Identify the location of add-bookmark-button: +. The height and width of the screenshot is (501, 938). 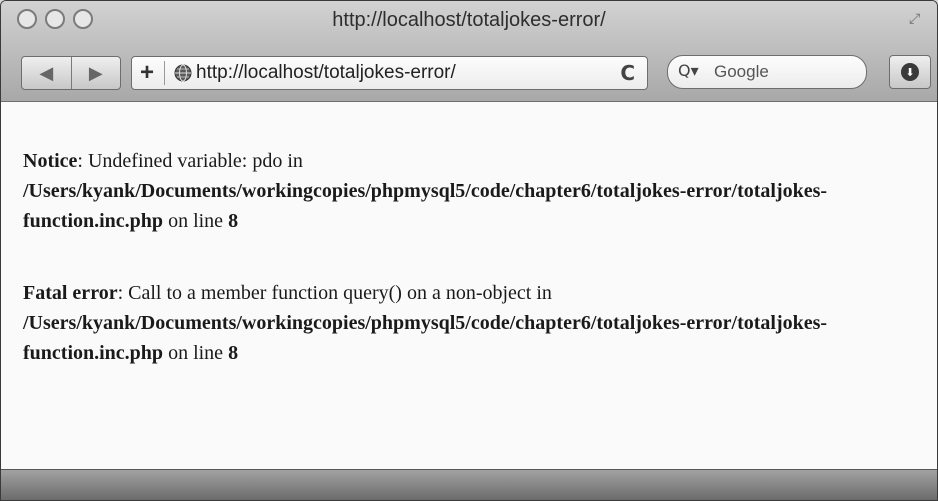
(147, 73).